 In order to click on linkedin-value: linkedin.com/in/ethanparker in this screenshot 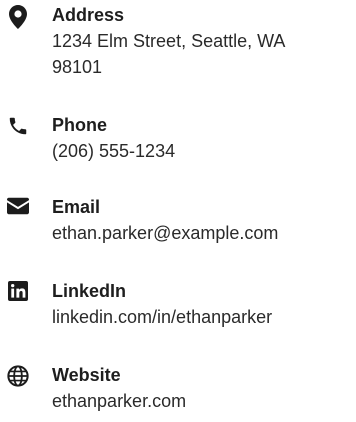, I will do `click(202, 317)`.